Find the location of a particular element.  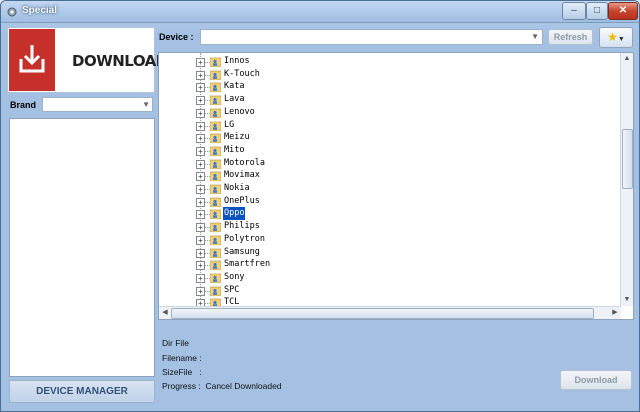

brand-select: ▼ is located at coordinates (97, 104).